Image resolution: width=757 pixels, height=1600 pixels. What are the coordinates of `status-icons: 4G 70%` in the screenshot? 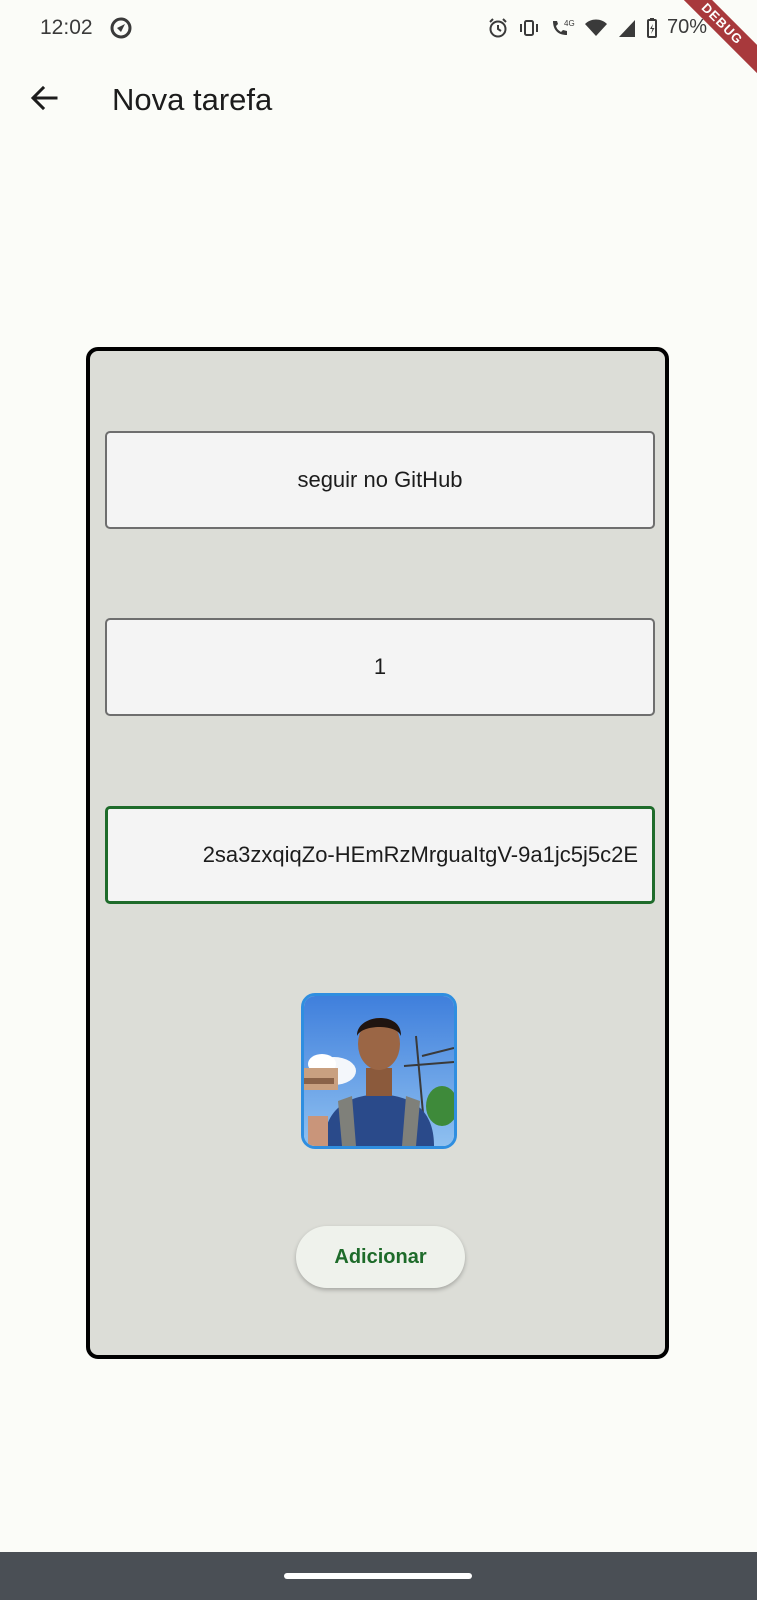 It's located at (597, 27).